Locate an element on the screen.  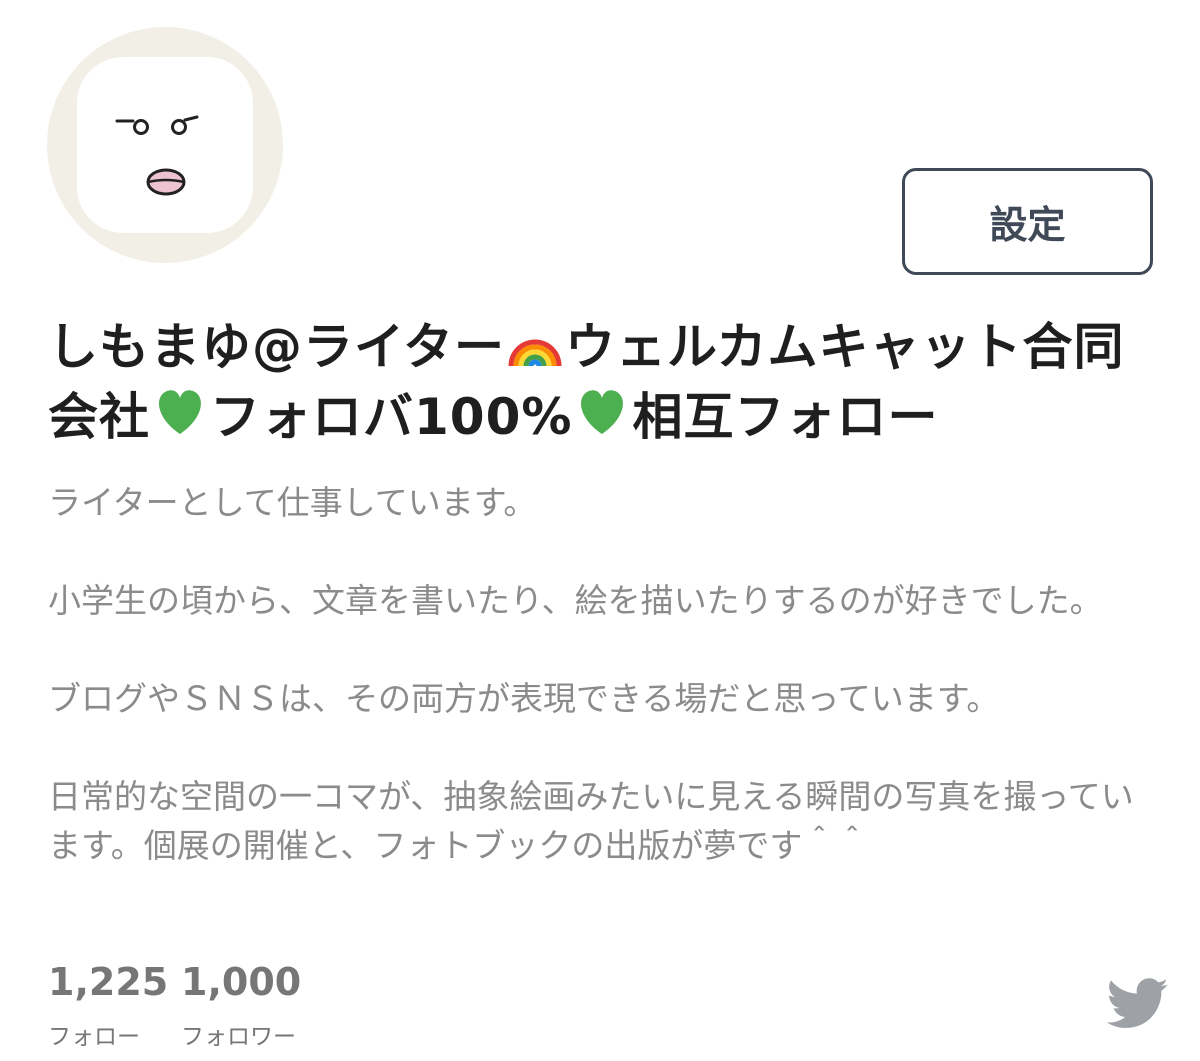
bio-paragraph: ライターとして仕事しています。 is located at coordinates (292, 502).